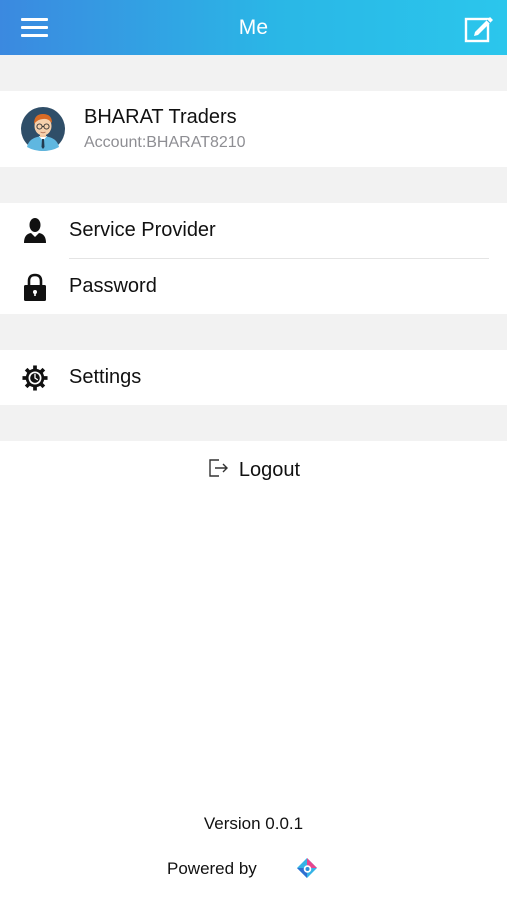  I want to click on navigation-bar: Me, so click(253, 27).